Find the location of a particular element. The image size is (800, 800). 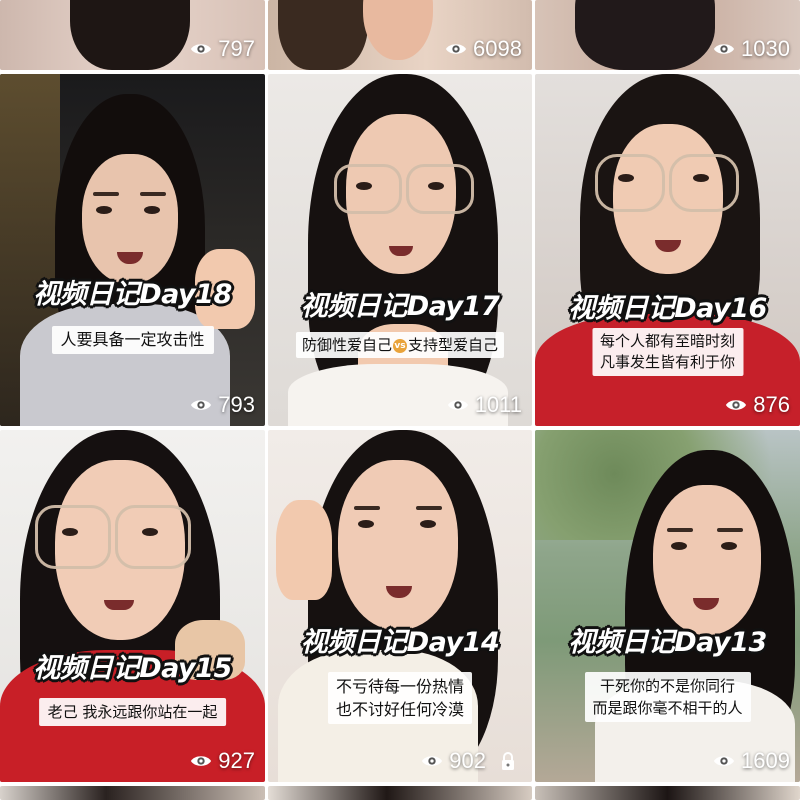

video-tile: 1030 is located at coordinates (667, 35).